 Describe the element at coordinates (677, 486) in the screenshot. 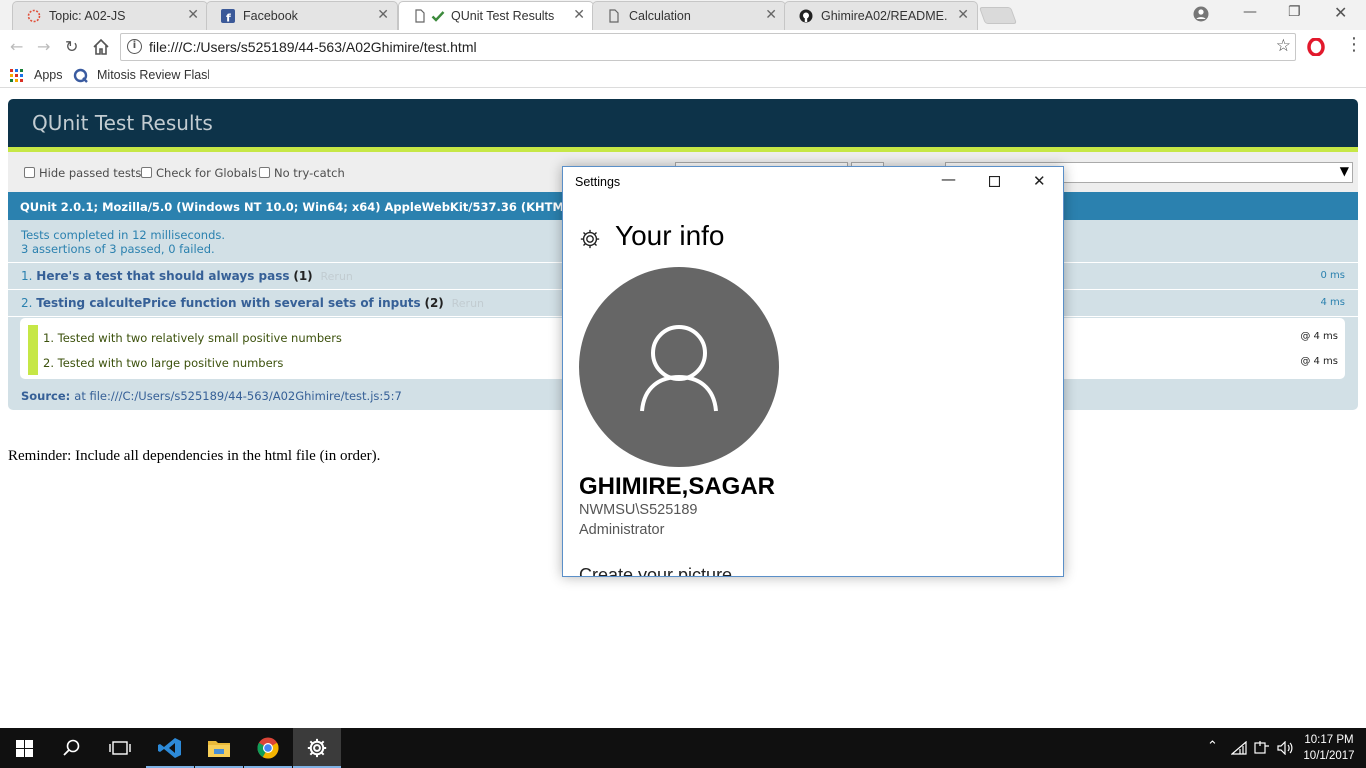

I see `user-name: GHIMIRE,SAGAR` at that location.